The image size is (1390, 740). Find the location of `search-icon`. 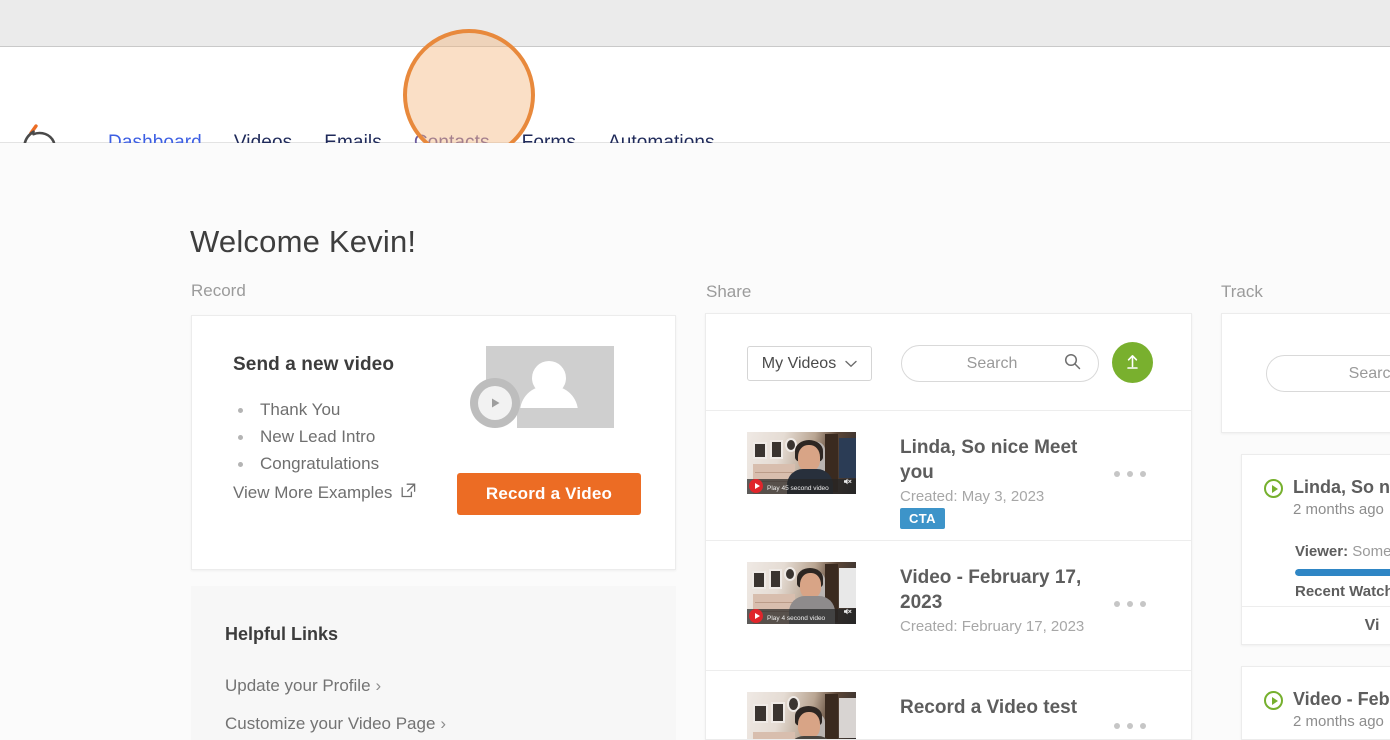

search-icon is located at coordinates (1072, 364).